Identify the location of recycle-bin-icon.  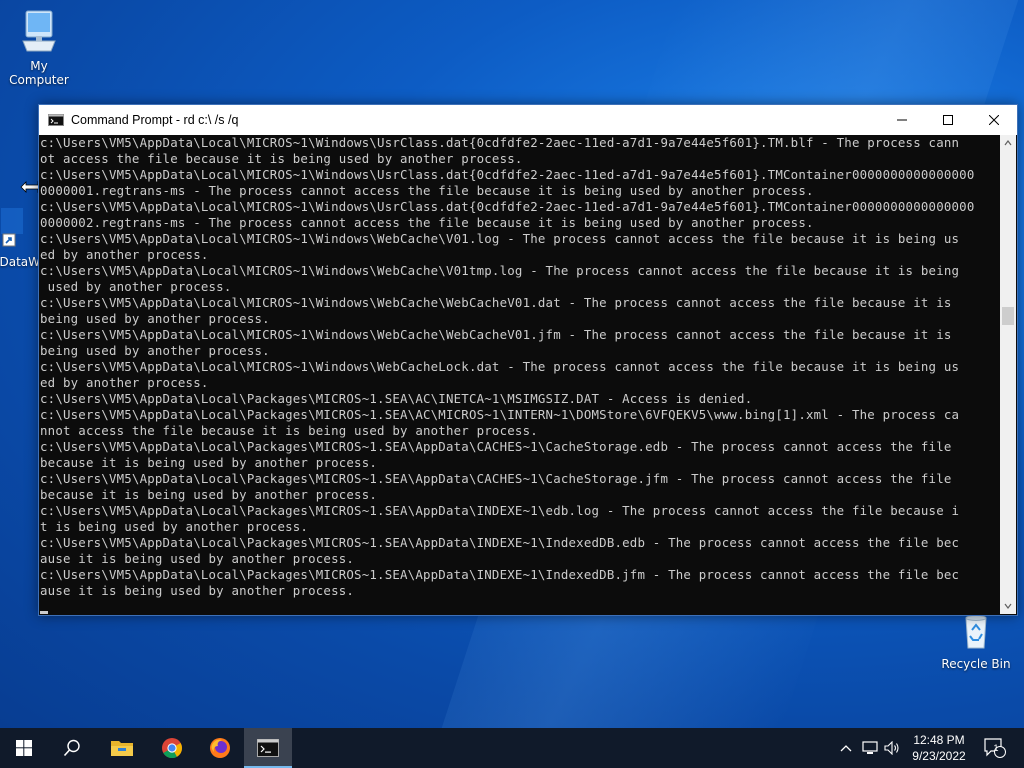
(976, 632).